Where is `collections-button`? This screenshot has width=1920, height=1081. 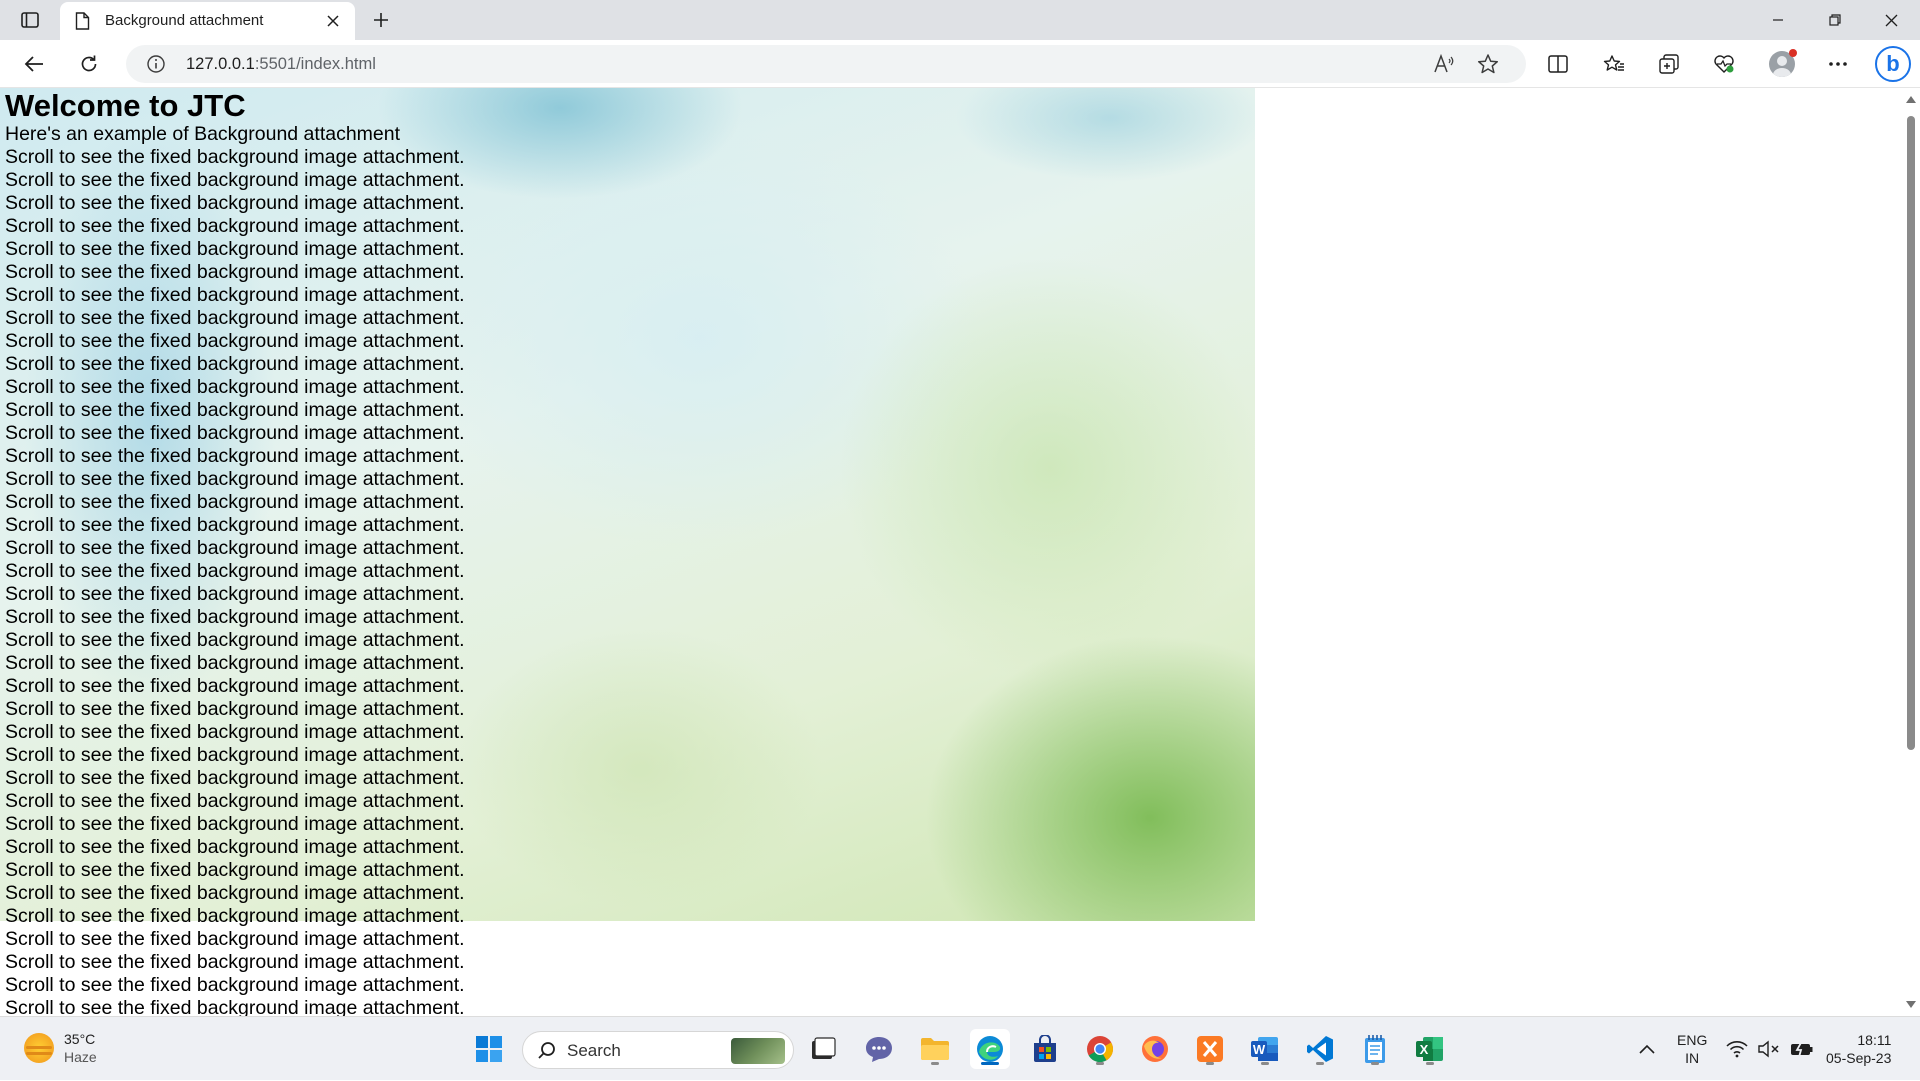
collections-button is located at coordinates (1669, 64).